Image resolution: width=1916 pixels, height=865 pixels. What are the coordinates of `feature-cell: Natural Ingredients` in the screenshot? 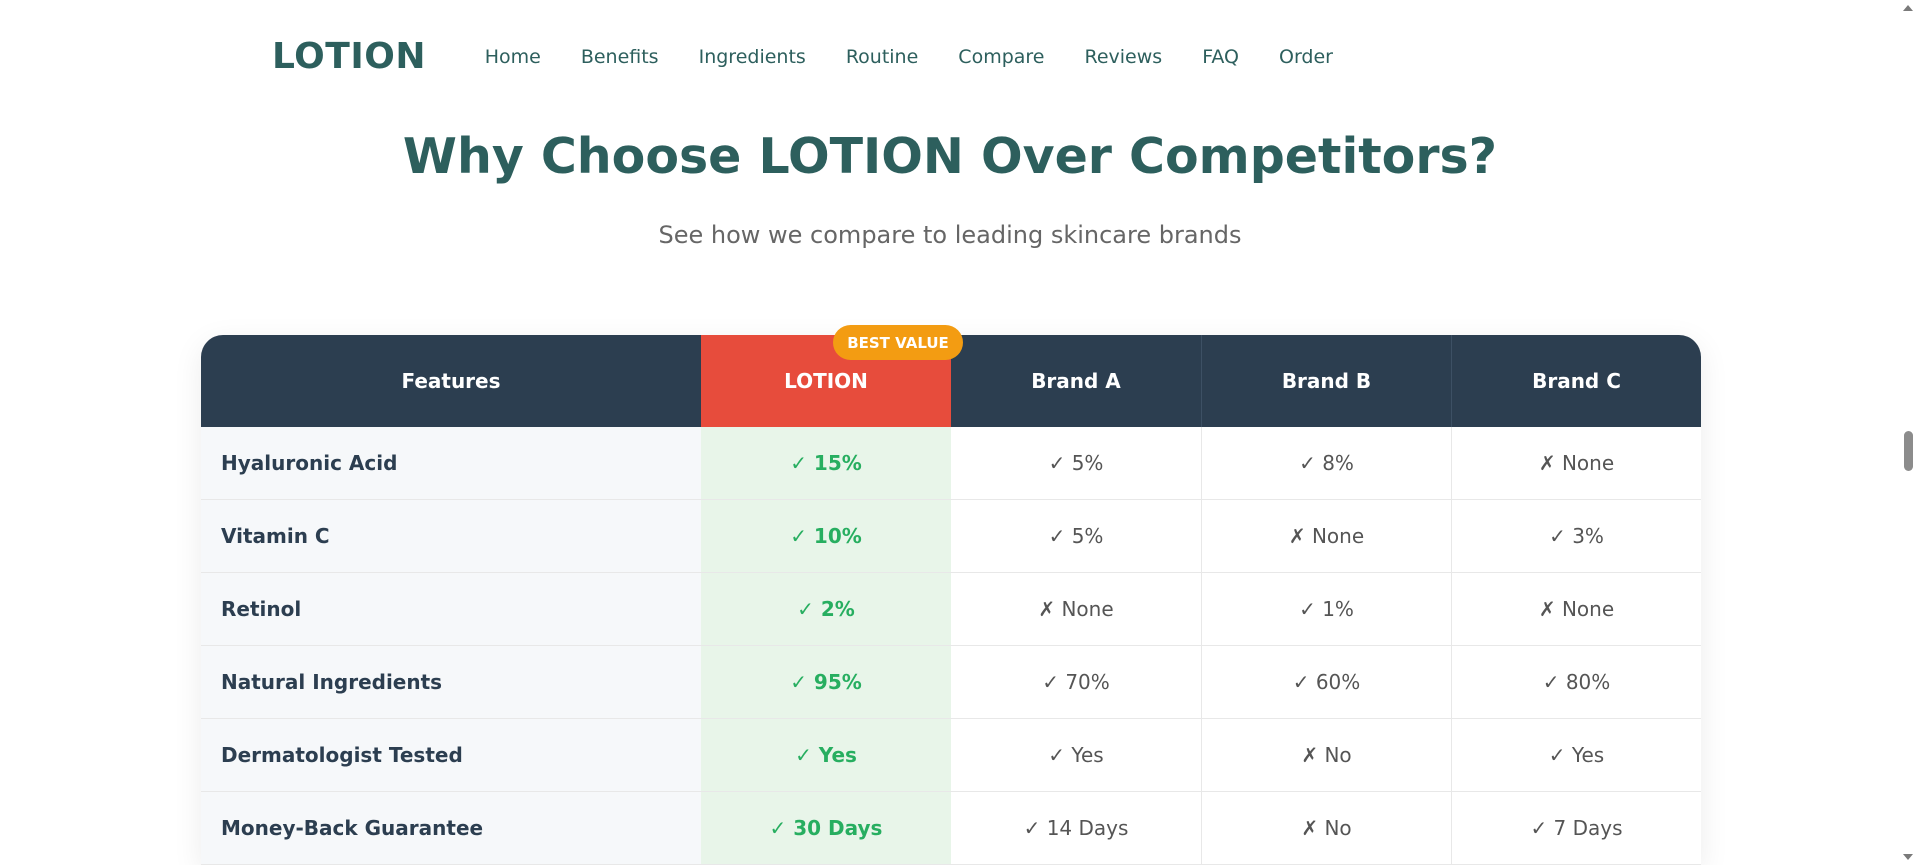 It's located at (451, 682).